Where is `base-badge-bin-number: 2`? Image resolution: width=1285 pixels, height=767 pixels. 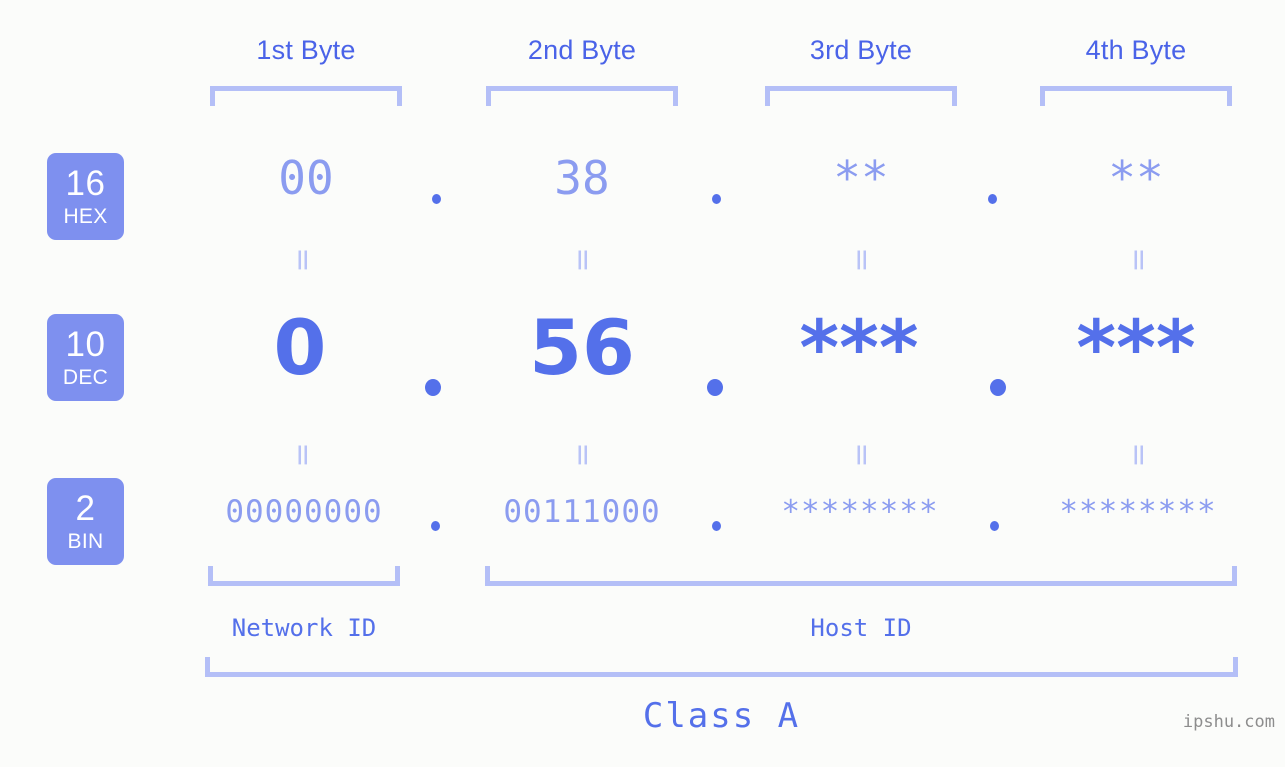
base-badge-bin-number: 2 is located at coordinates (85, 508).